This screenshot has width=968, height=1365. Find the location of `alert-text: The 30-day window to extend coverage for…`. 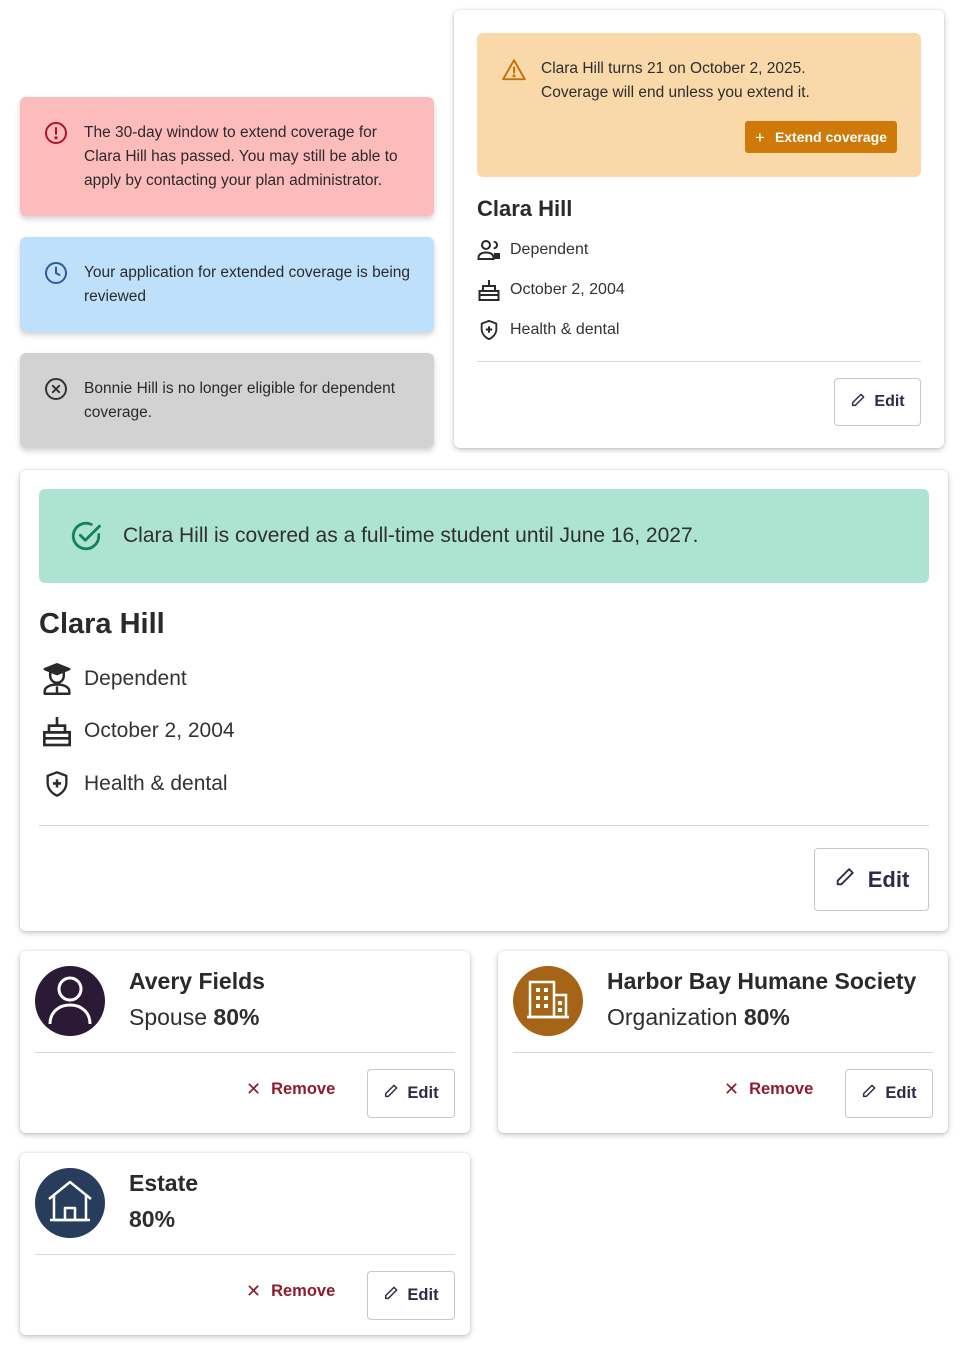

alert-text: The 30-day window to extend coverage for… is located at coordinates (241, 156).